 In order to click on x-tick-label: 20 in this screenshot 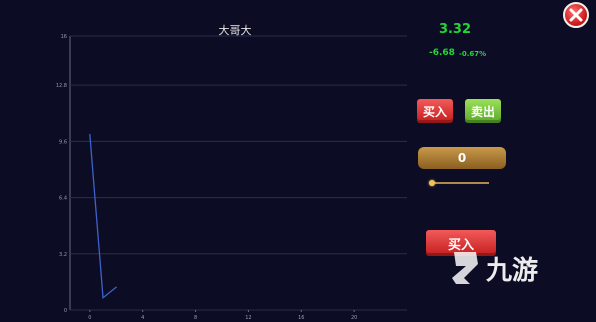, I will do `click(354, 318)`.